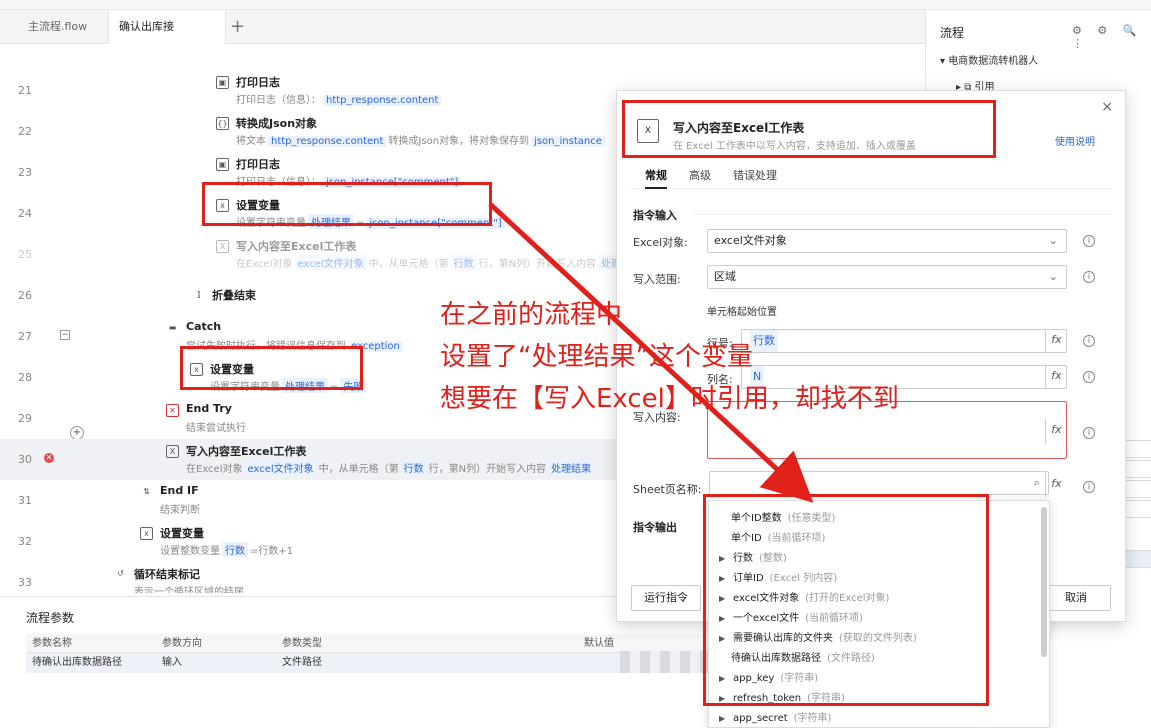 The width and height of the screenshot is (1151, 728). What do you see at coordinates (190, 551) in the screenshot?
I see `desc-text: 设置整数变量` at bounding box center [190, 551].